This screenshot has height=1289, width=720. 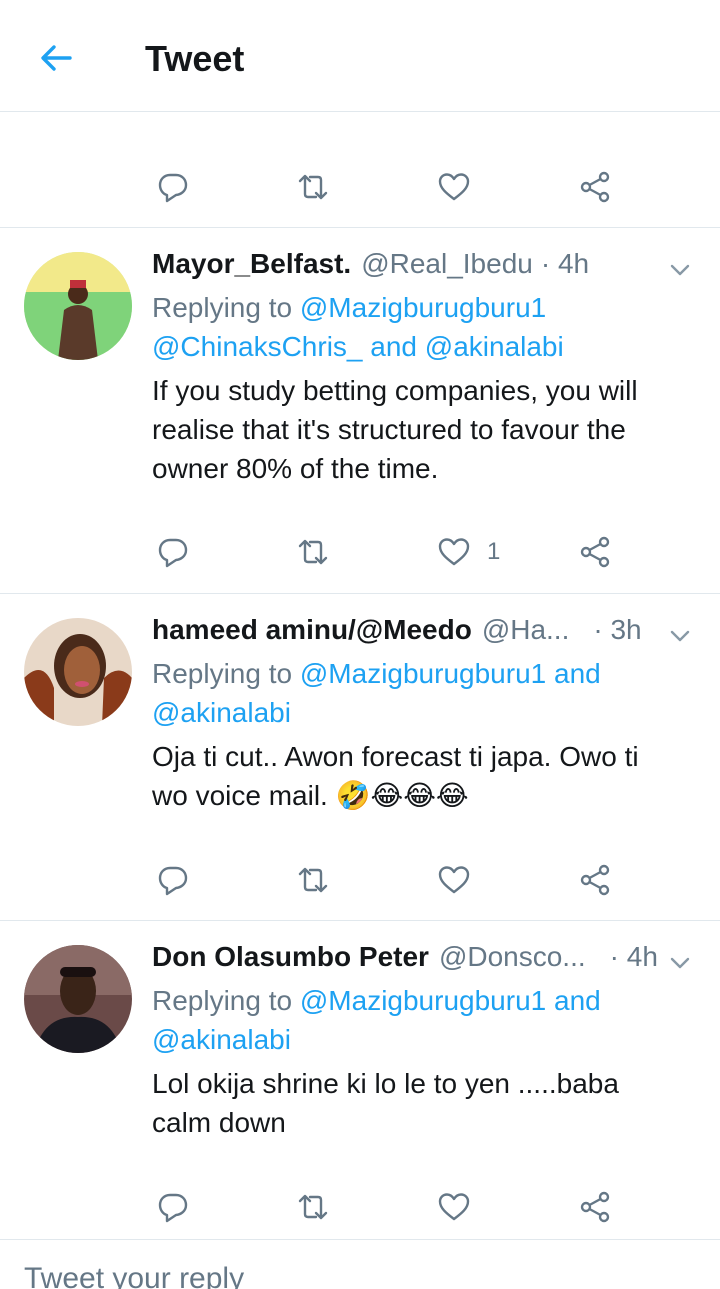 What do you see at coordinates (134, 1275) in the screenshot?
I see `reply-compose-input: Tweet your reply` at bounding box center [134, 1275].